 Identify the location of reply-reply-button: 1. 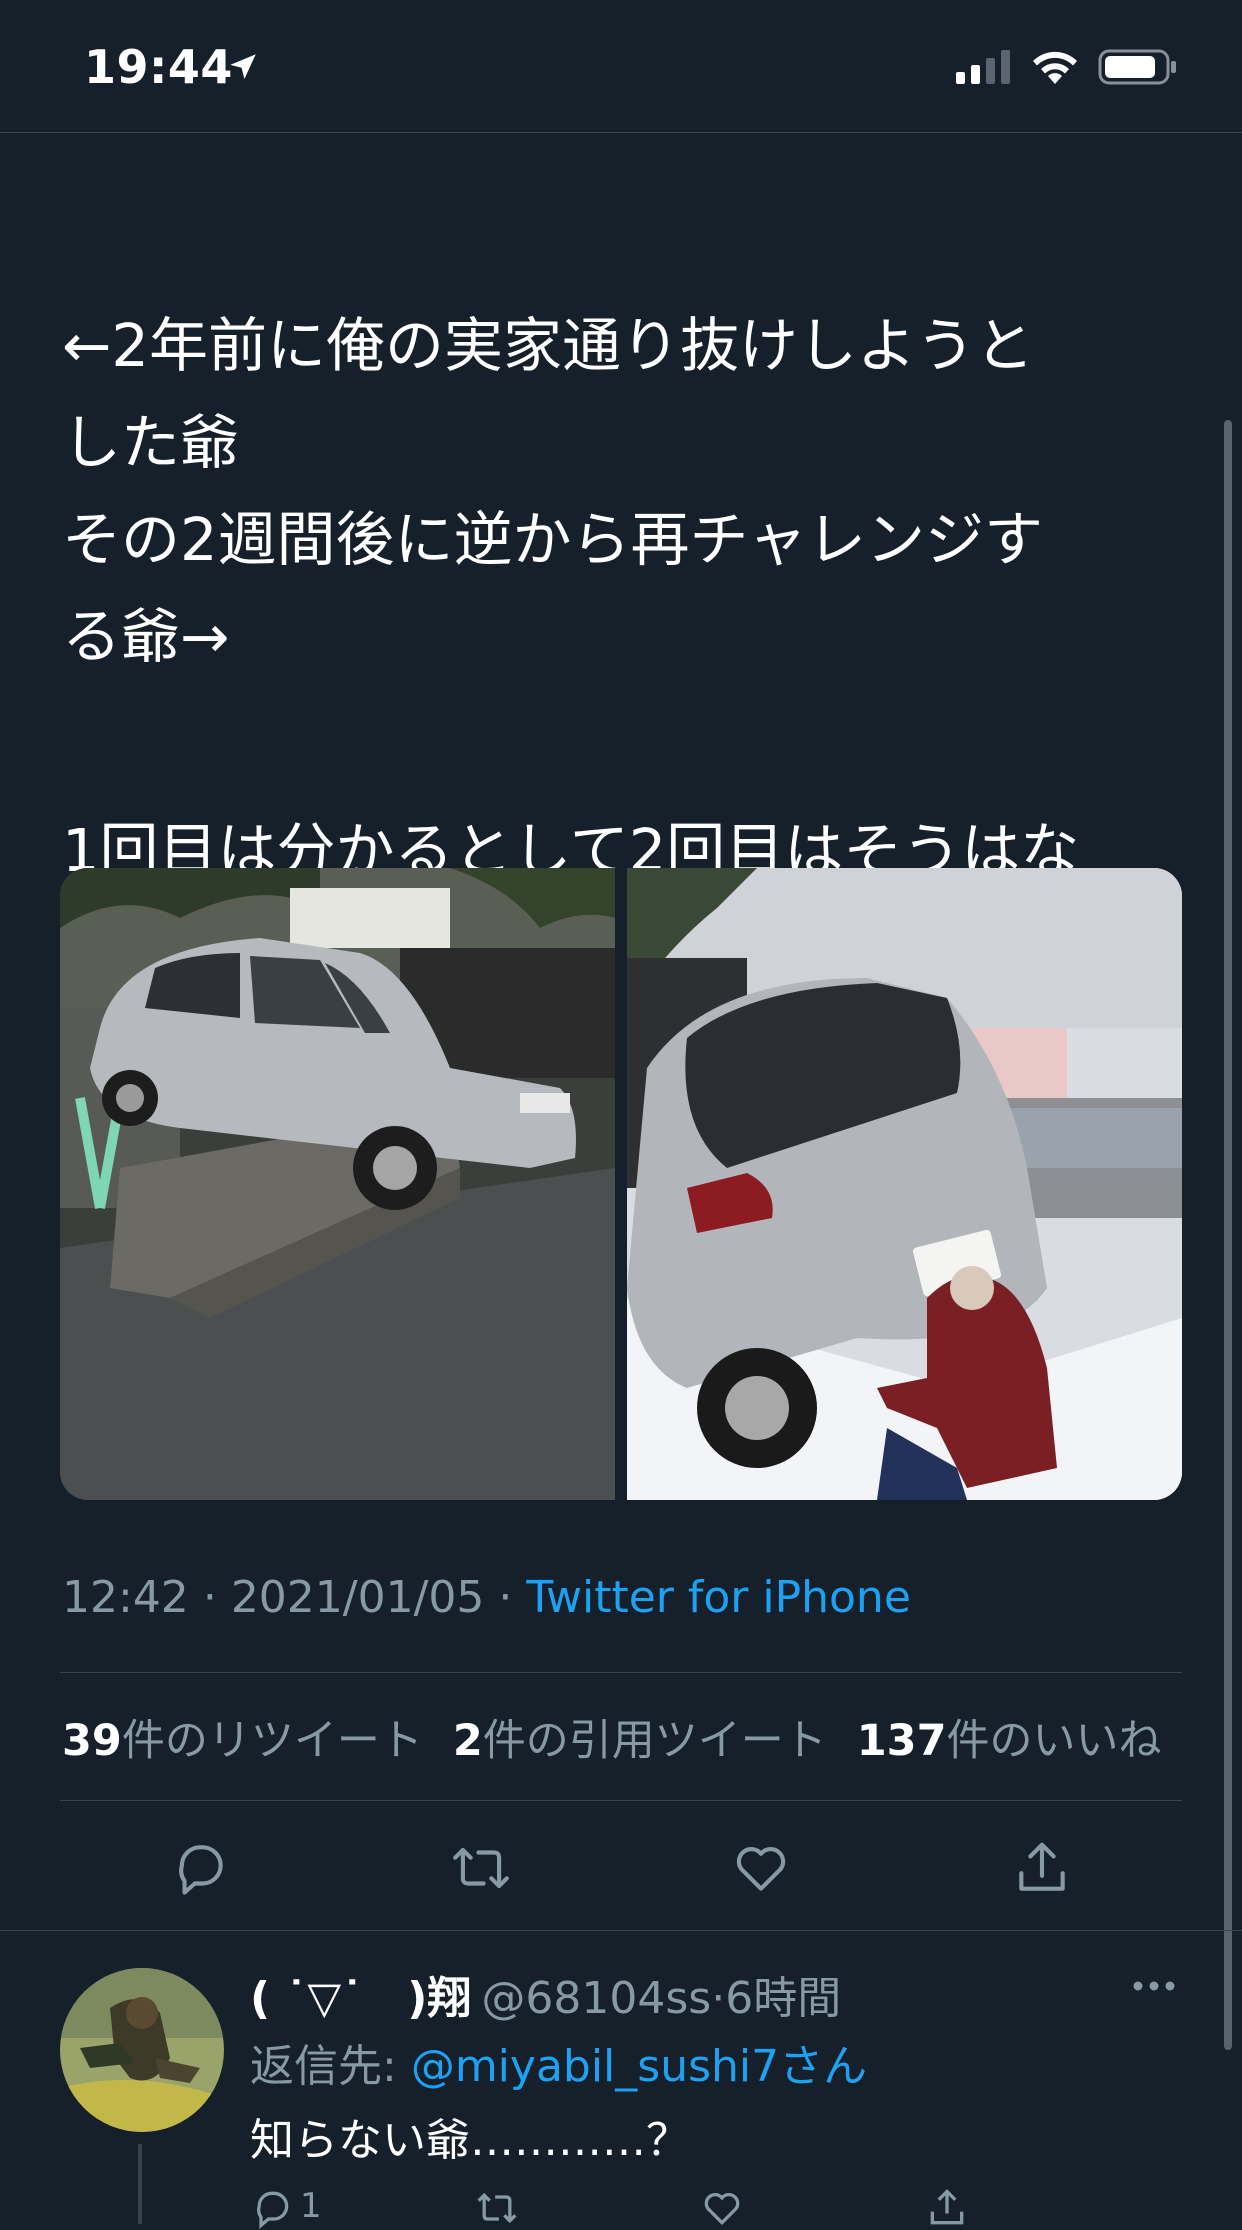
(362, 2208).